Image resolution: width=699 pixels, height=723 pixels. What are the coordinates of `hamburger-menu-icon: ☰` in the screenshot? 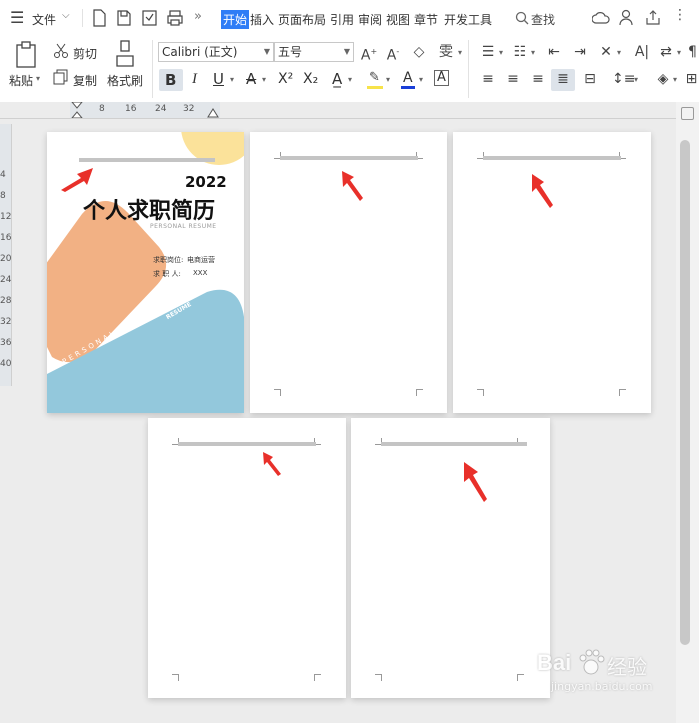 It's located at (17, 17).